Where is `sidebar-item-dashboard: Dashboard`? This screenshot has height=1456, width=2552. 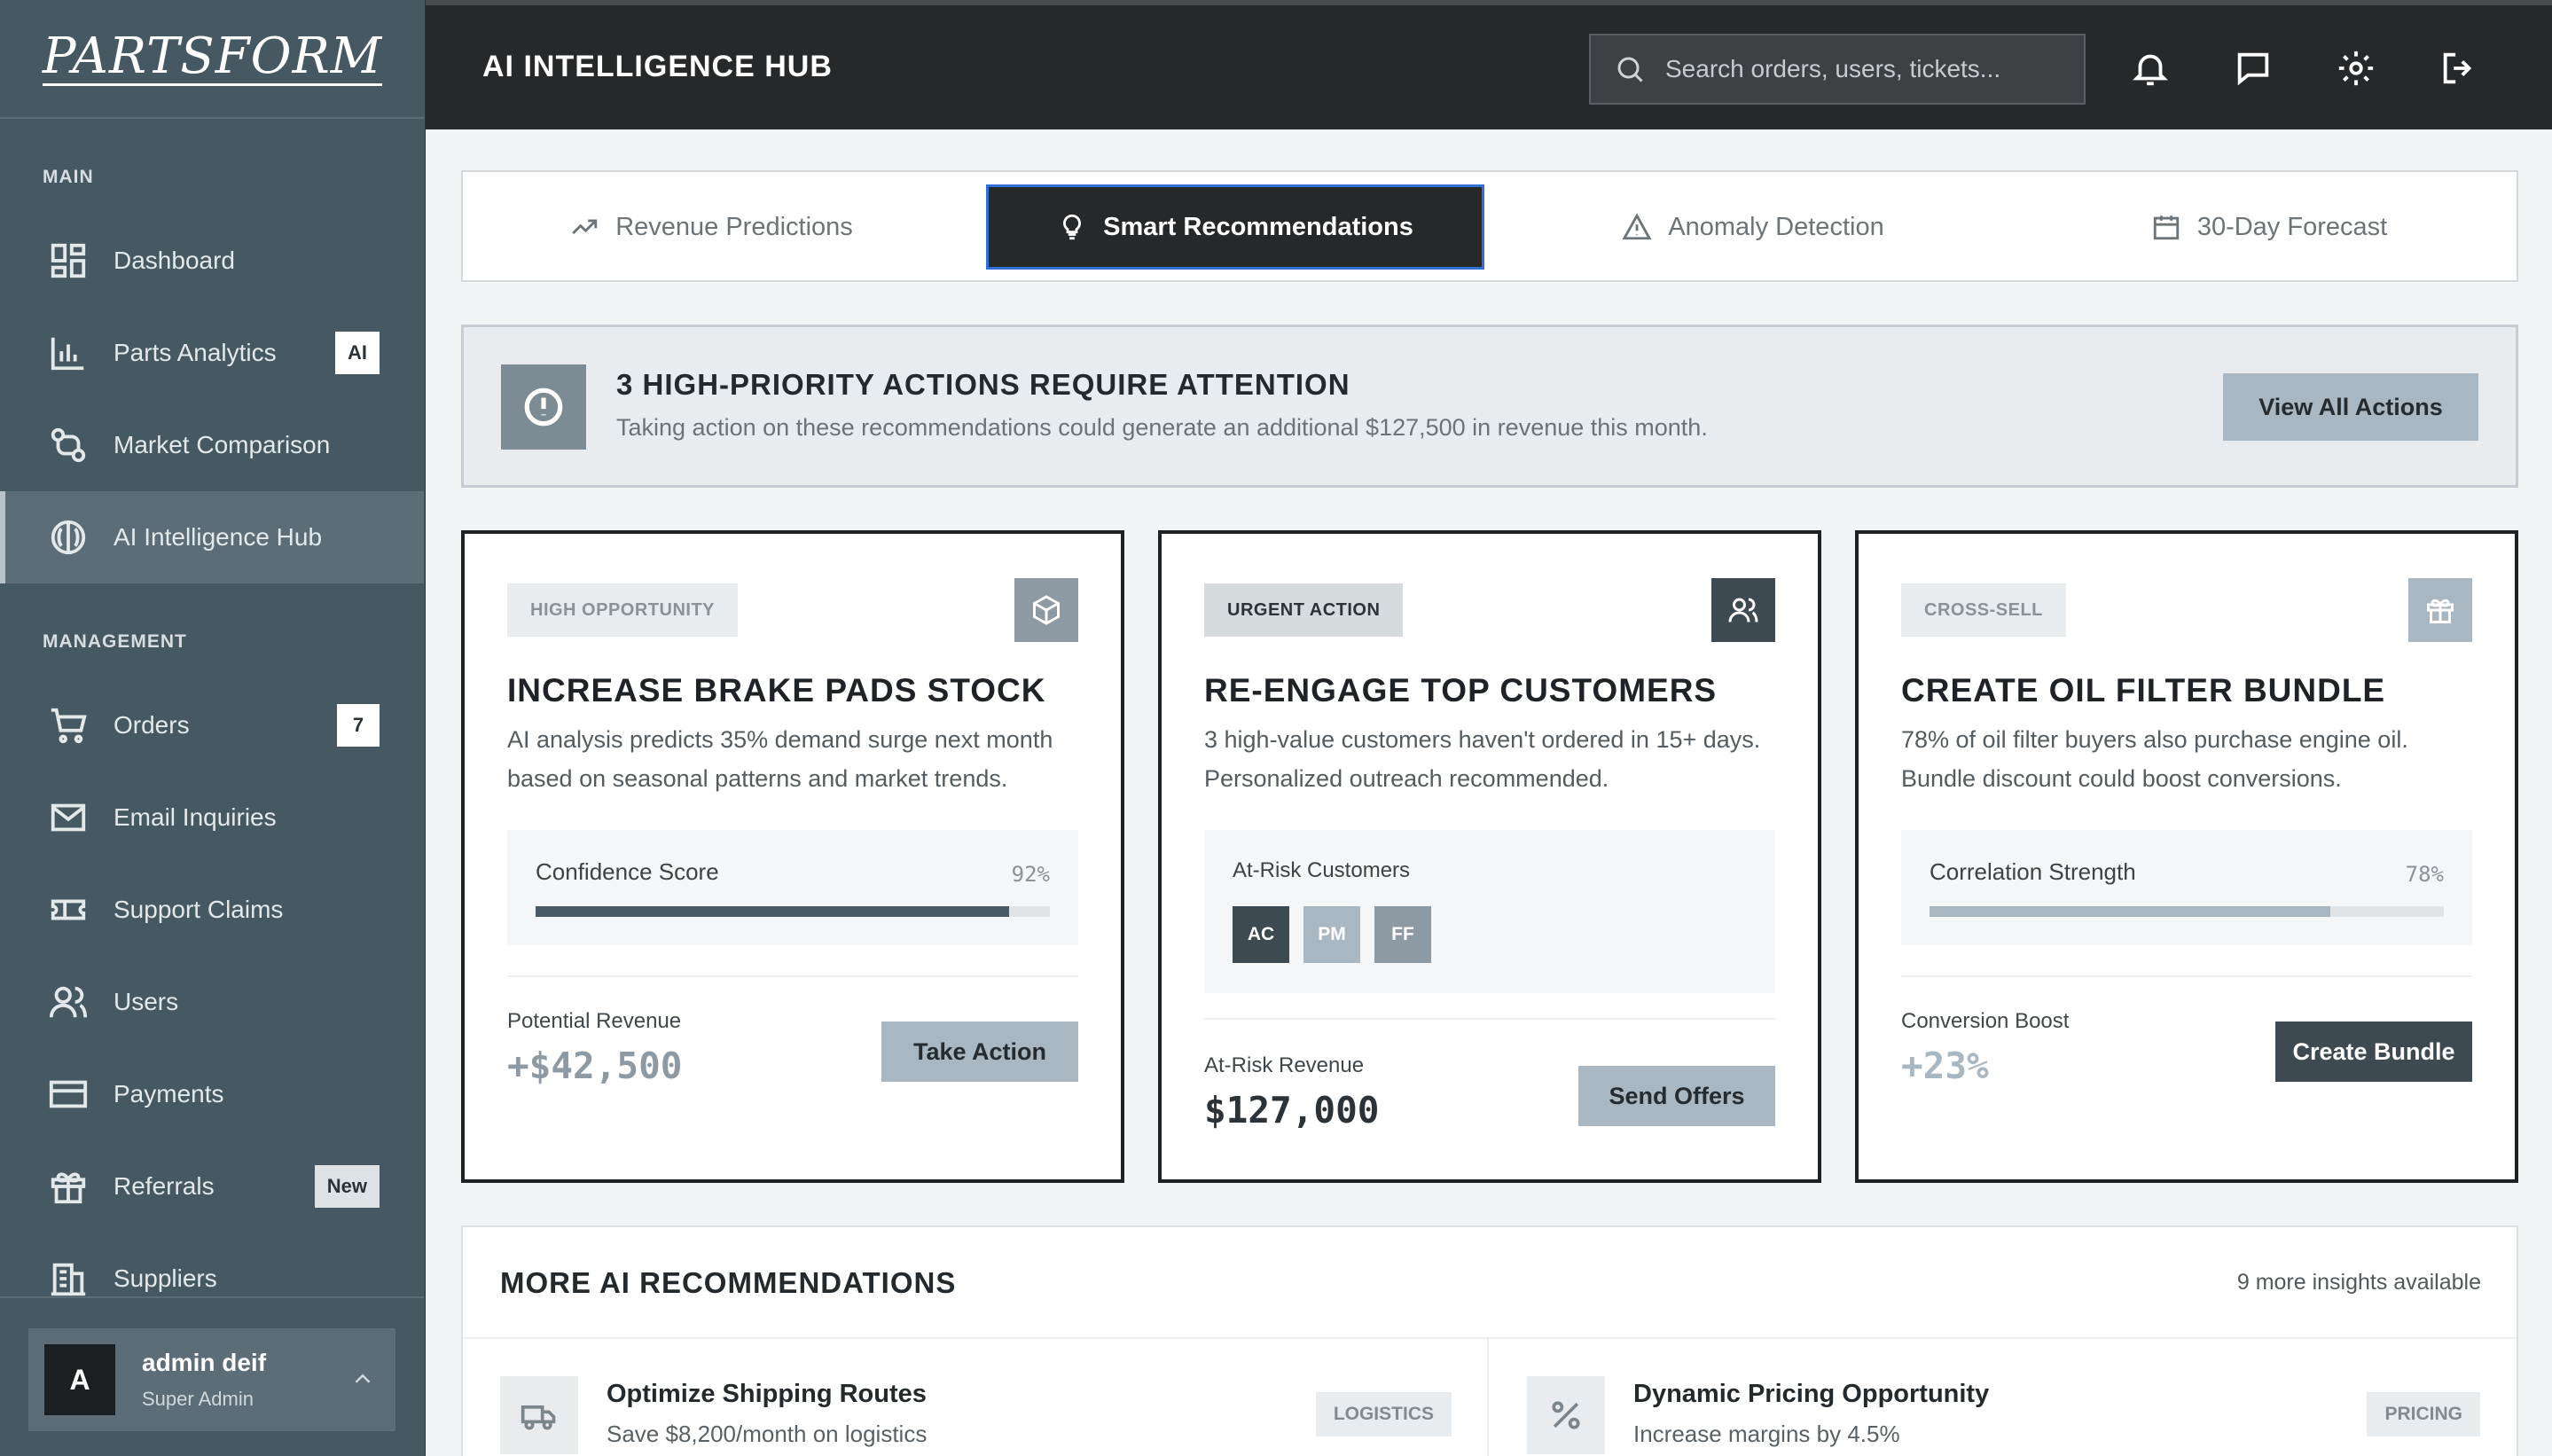
sidebar-item-dashboard: Dashboard is located at coordinates (212, 261).